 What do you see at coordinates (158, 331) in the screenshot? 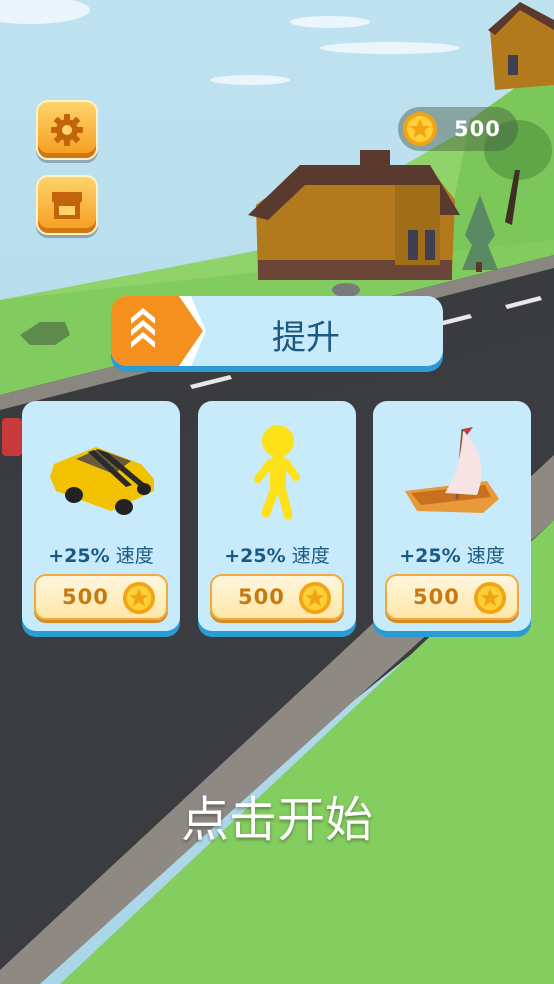
I see `upgrade-chevron-icon` at bounding box center [158, 331].